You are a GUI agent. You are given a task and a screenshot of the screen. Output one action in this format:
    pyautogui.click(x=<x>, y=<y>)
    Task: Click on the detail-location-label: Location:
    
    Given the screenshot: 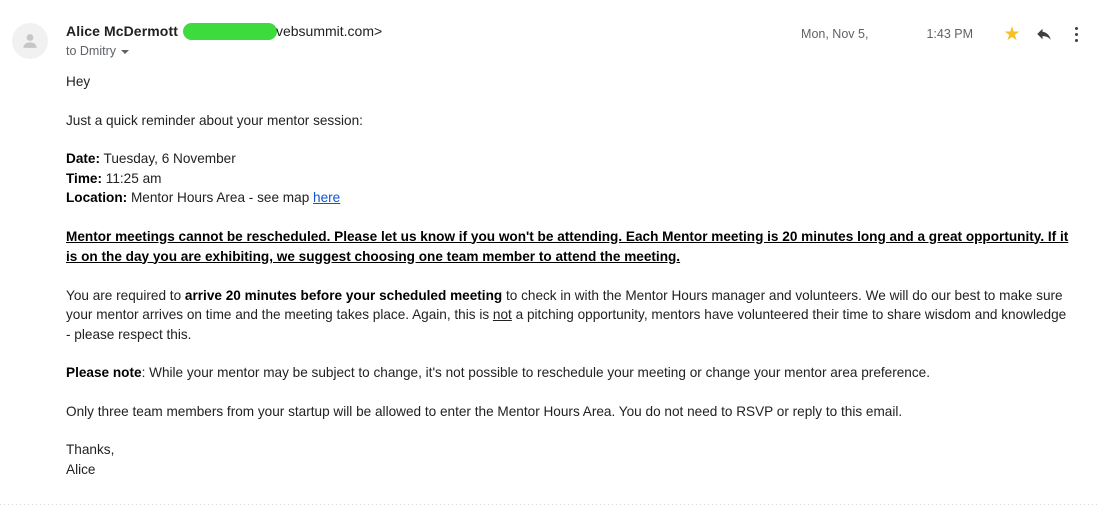 What is the action you would take?
    pyautogui.click(x=97, y=197)
    